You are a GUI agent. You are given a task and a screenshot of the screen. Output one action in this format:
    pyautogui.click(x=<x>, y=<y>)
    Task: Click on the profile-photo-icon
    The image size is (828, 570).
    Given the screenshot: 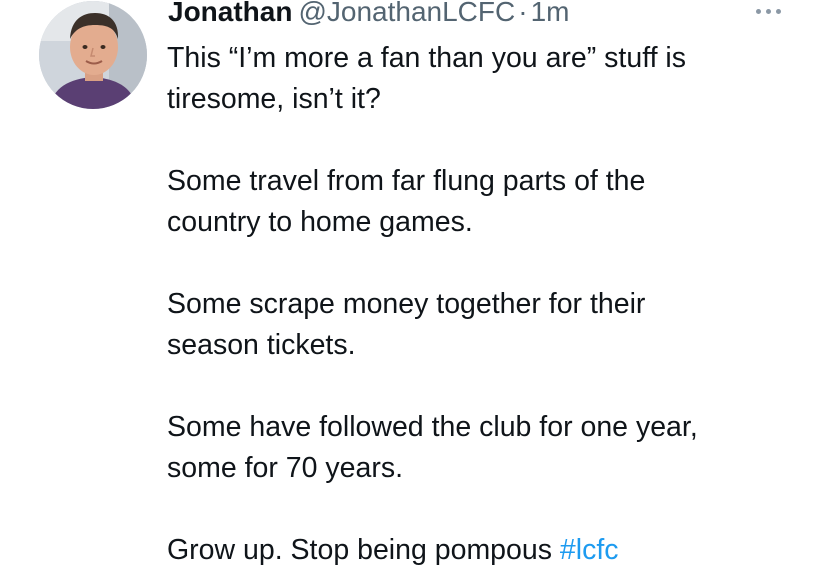 What is the action you would take?
    pyautogui.click(x=93, y=55)
    